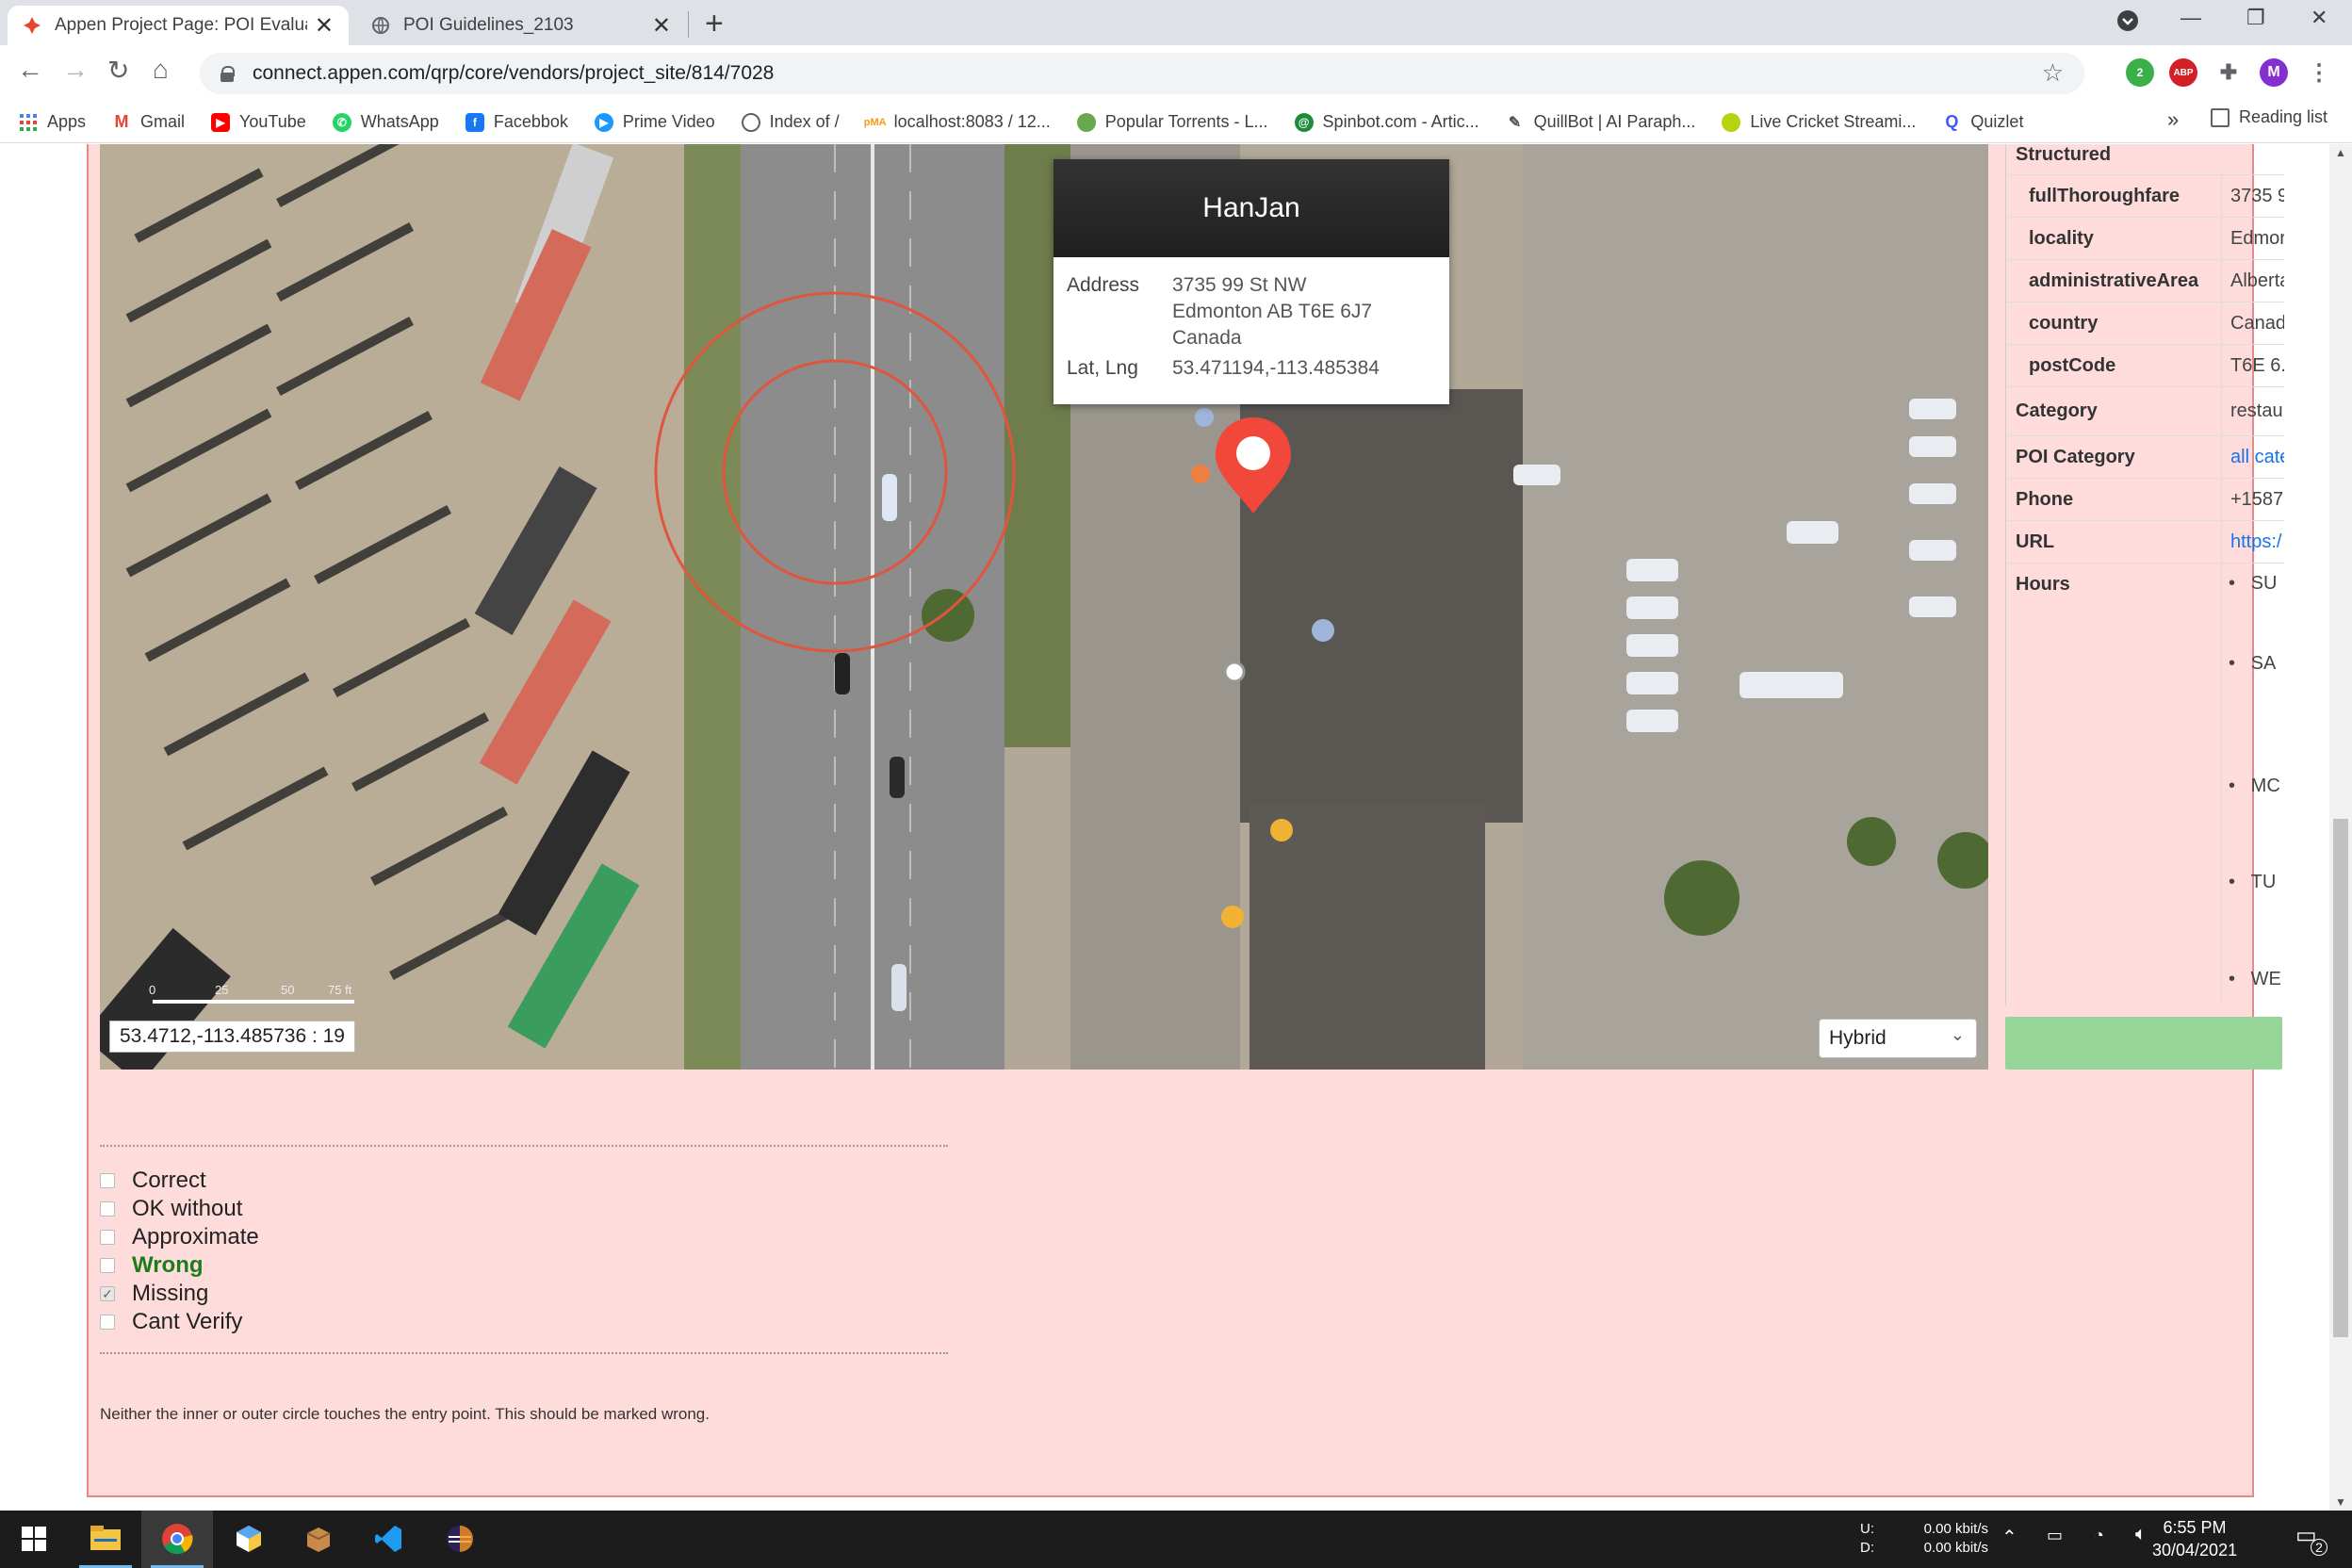 Image resolution: width=2352 pixels, height=1568 pixels. What do you see at coordinates (1867, 1539) in the screenshot?
I see `network-meter: U: D:` at bounding box center [1867, 1539].